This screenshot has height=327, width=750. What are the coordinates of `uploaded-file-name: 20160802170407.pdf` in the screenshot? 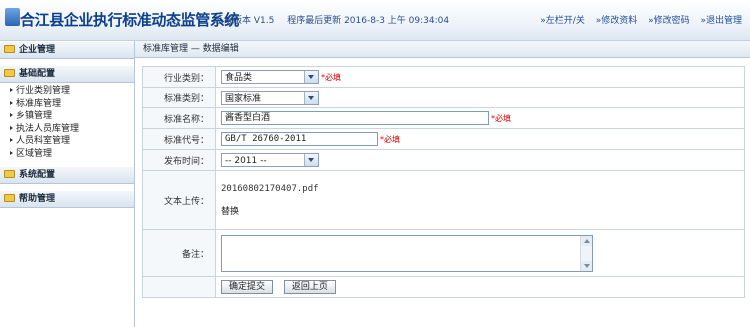 It's located at (270, 188).